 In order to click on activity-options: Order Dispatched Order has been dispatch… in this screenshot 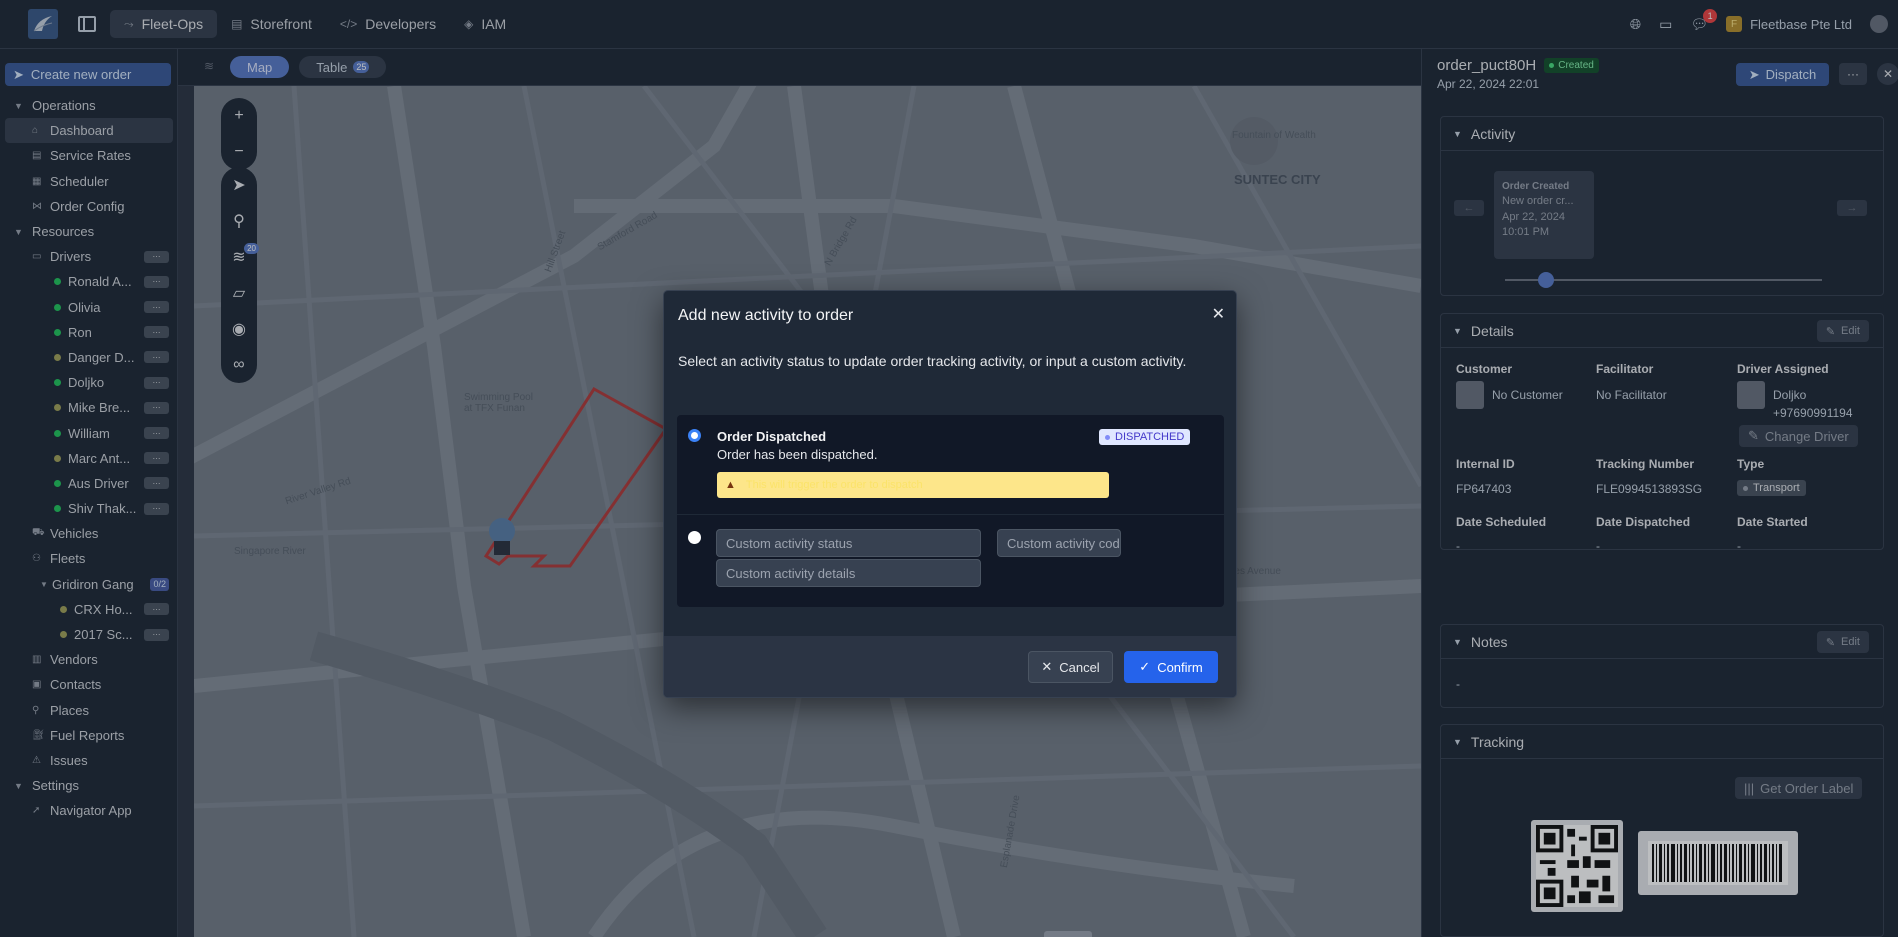, I will do `click(950, 511)`.